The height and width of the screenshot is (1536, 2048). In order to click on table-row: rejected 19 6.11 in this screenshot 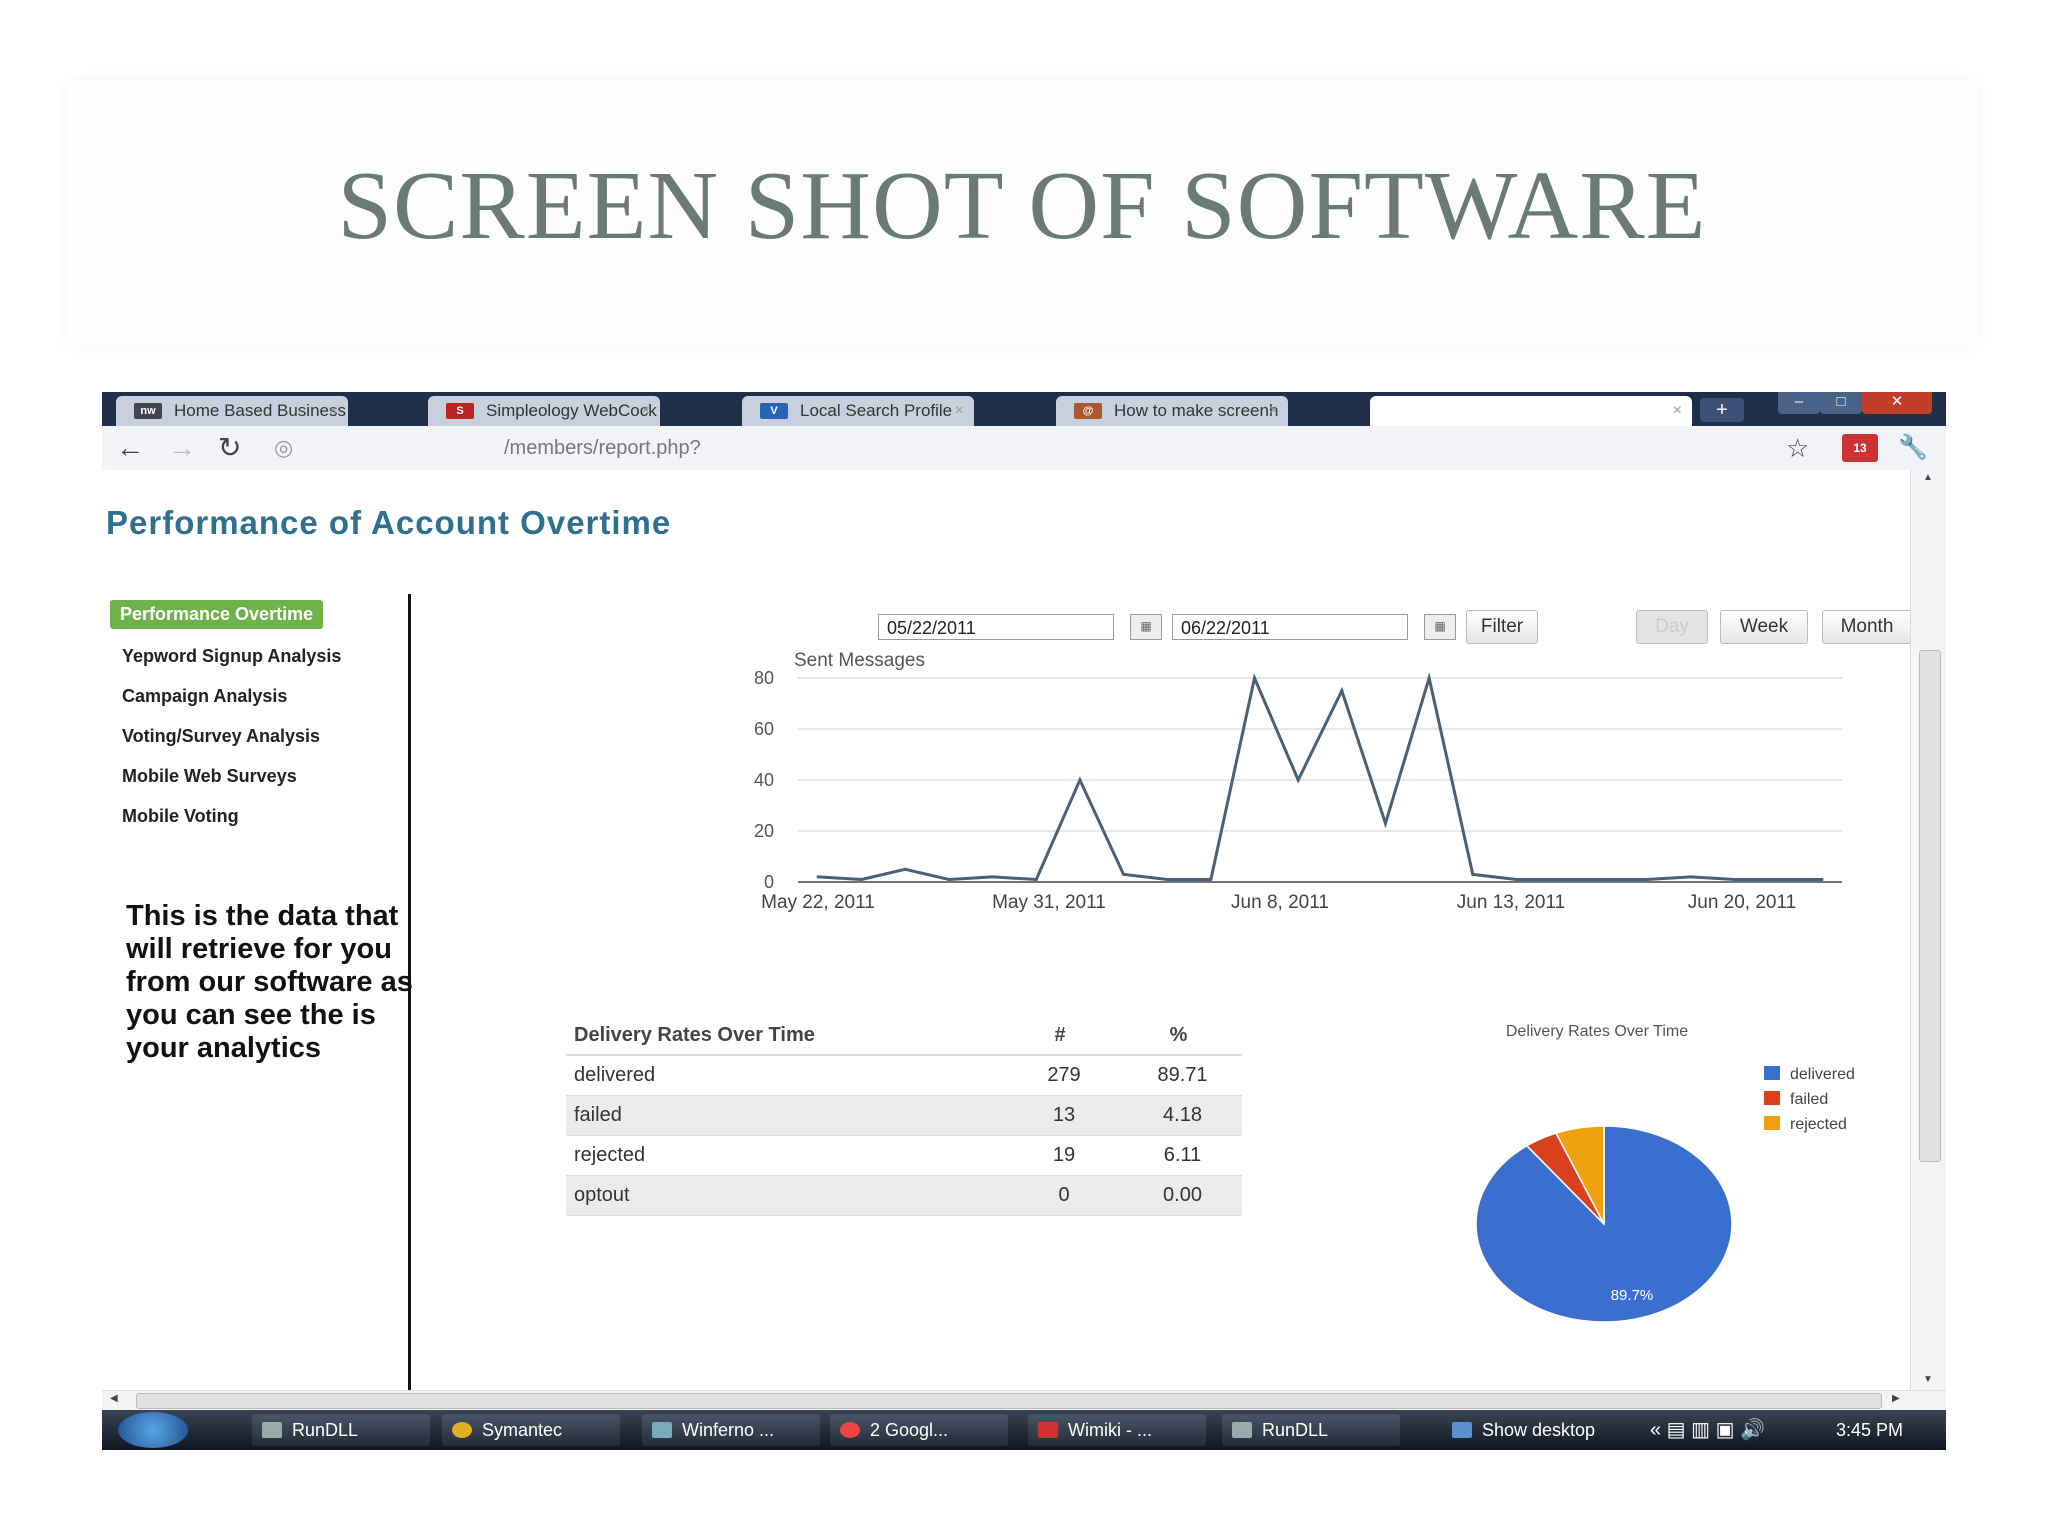, I will do `click(904, 1155)`.